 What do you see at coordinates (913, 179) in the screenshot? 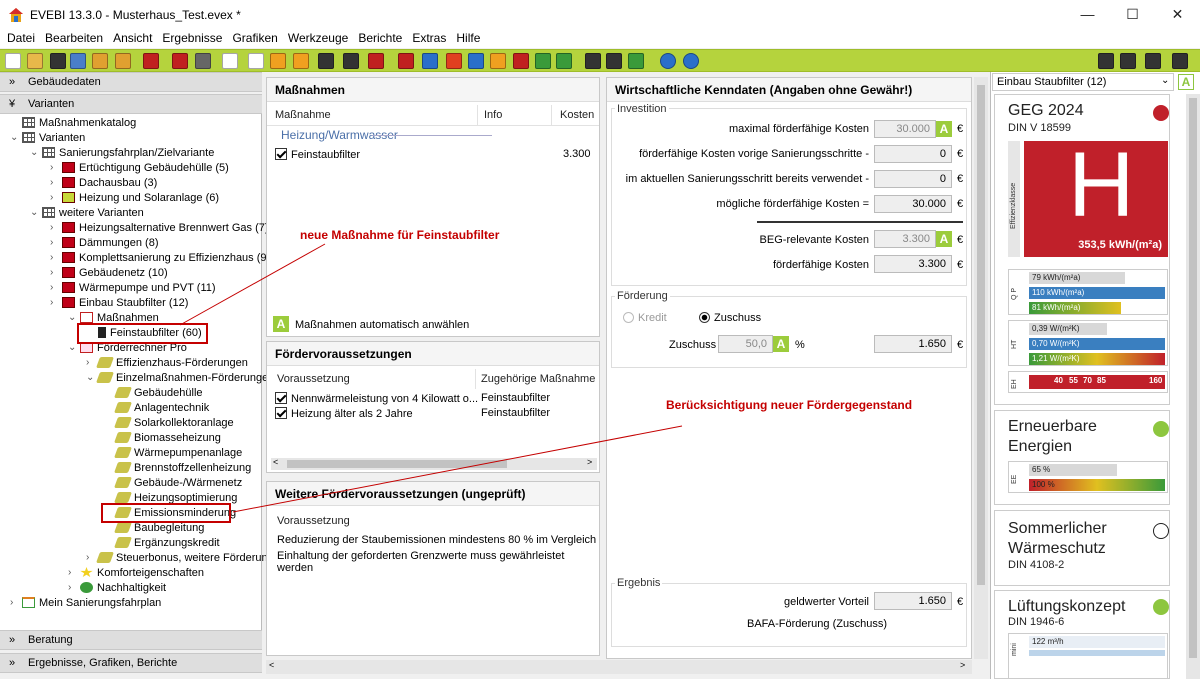
I see `field-verwendet: 0` at bounding box center [913, 179].